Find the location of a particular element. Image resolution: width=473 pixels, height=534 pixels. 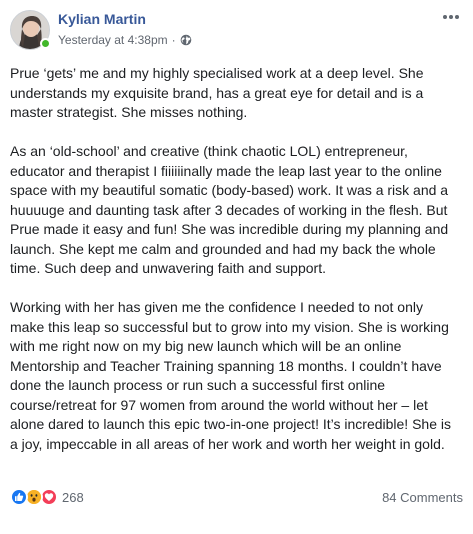

comments-count-link: 84 Comments is located at coordinates (422, 497).